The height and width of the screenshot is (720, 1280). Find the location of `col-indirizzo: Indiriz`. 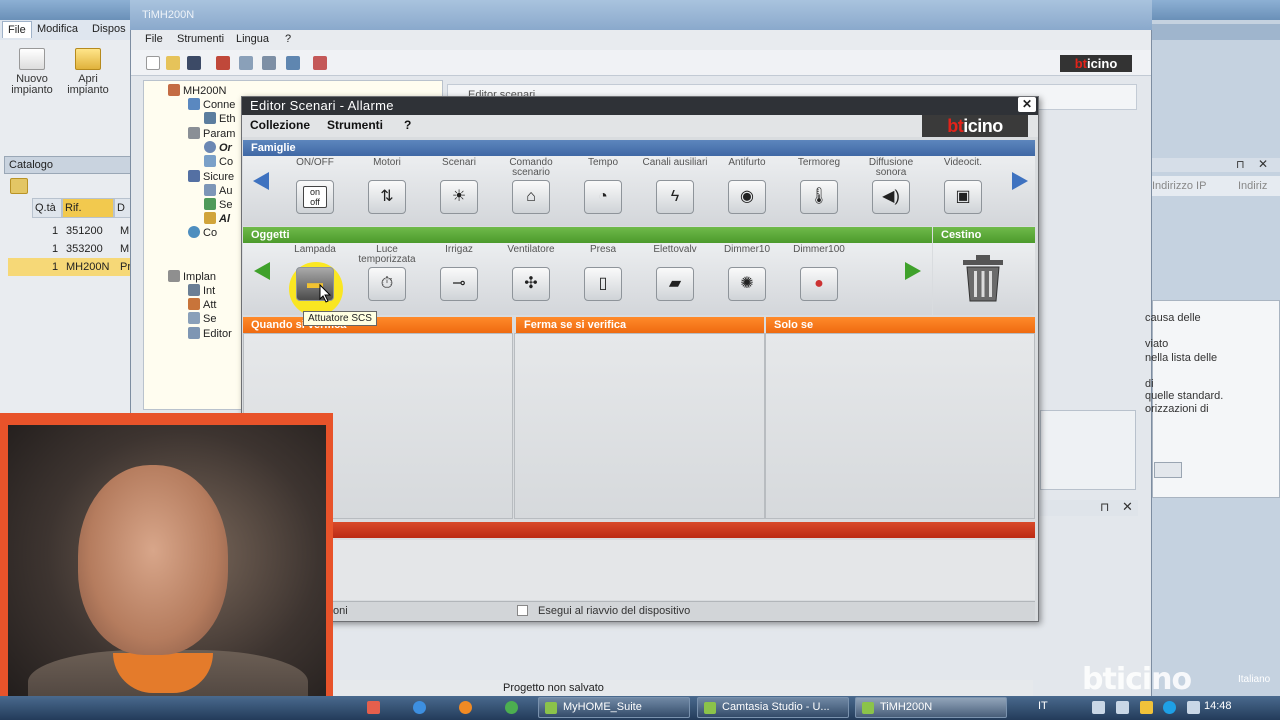

col-indirizzo: Indiriz is located at coordinates (1252, 186).